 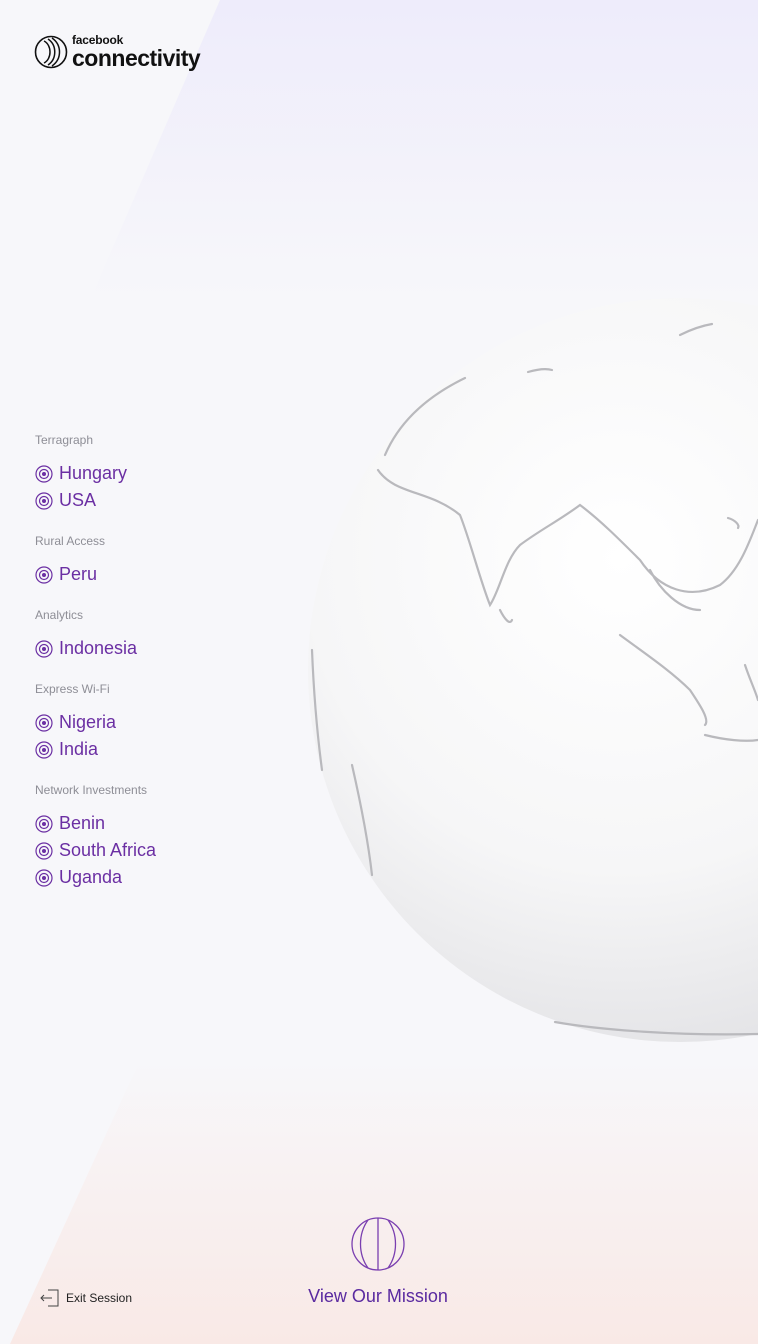 What do you see at coordinates (165, 648) in the screenshot?
I see `location-item-indonesia: Indonesia` at bounding box center [165, 648].